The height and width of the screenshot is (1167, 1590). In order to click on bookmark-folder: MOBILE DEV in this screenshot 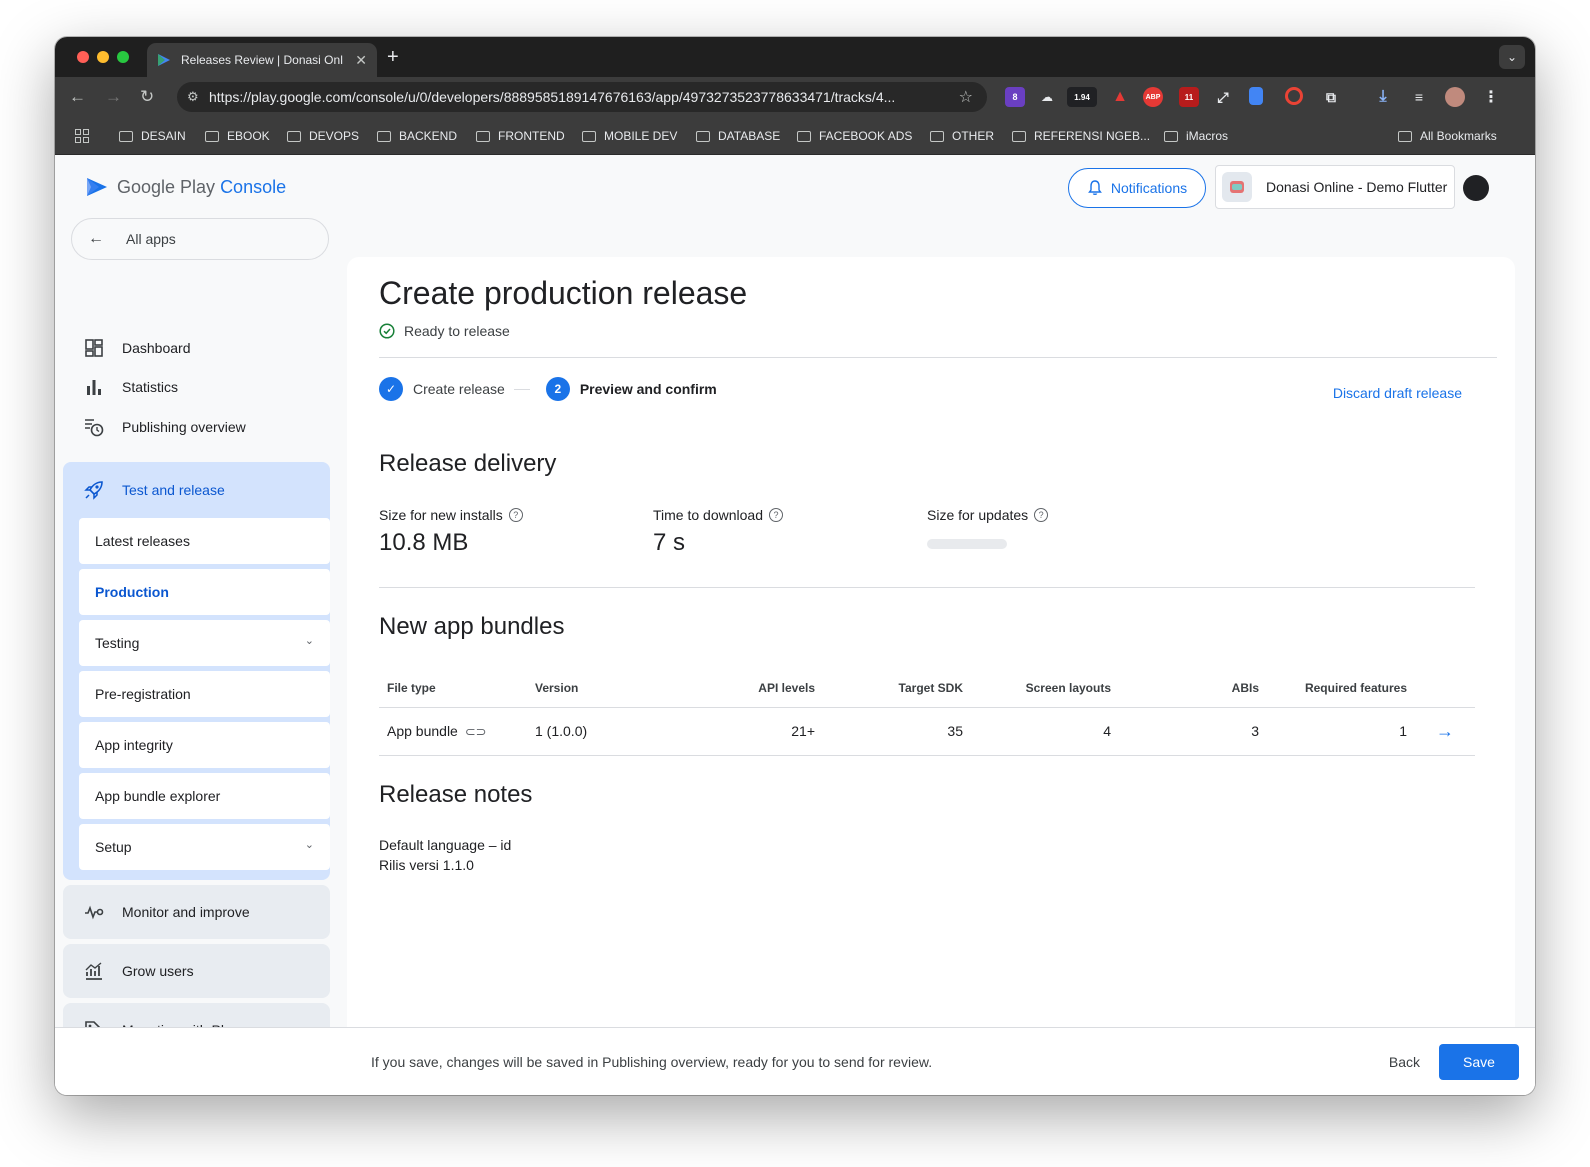, I will do `click(629, 136)`.